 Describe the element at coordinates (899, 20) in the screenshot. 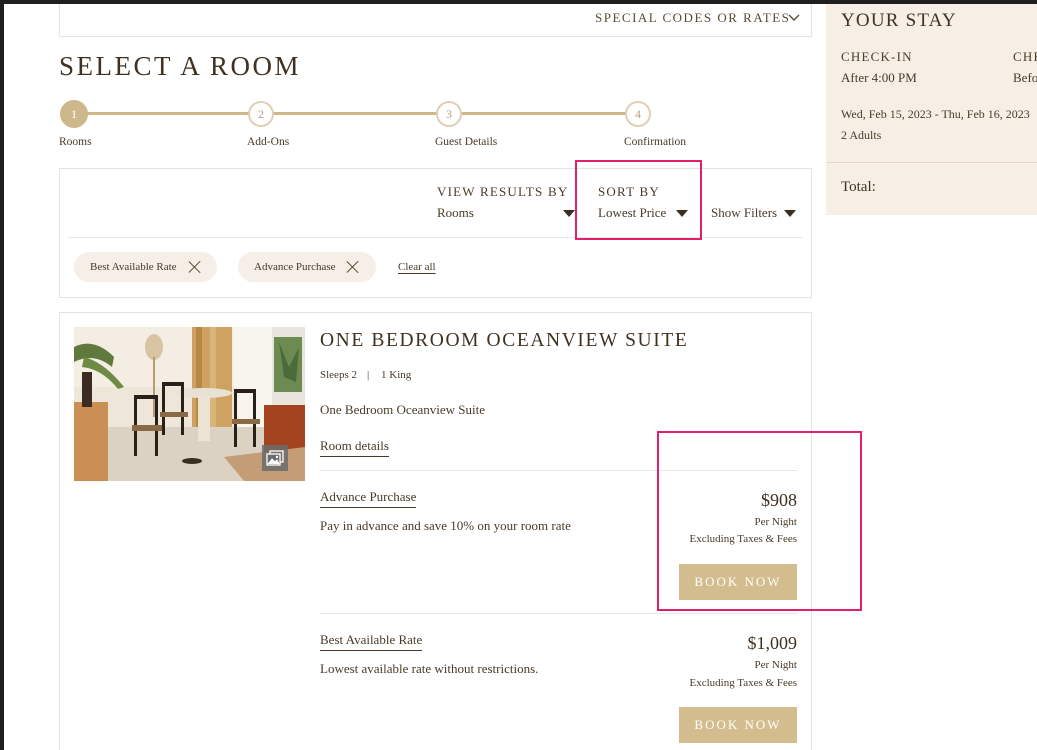

I see `your-stay-title: YOUR STAY` at that location.